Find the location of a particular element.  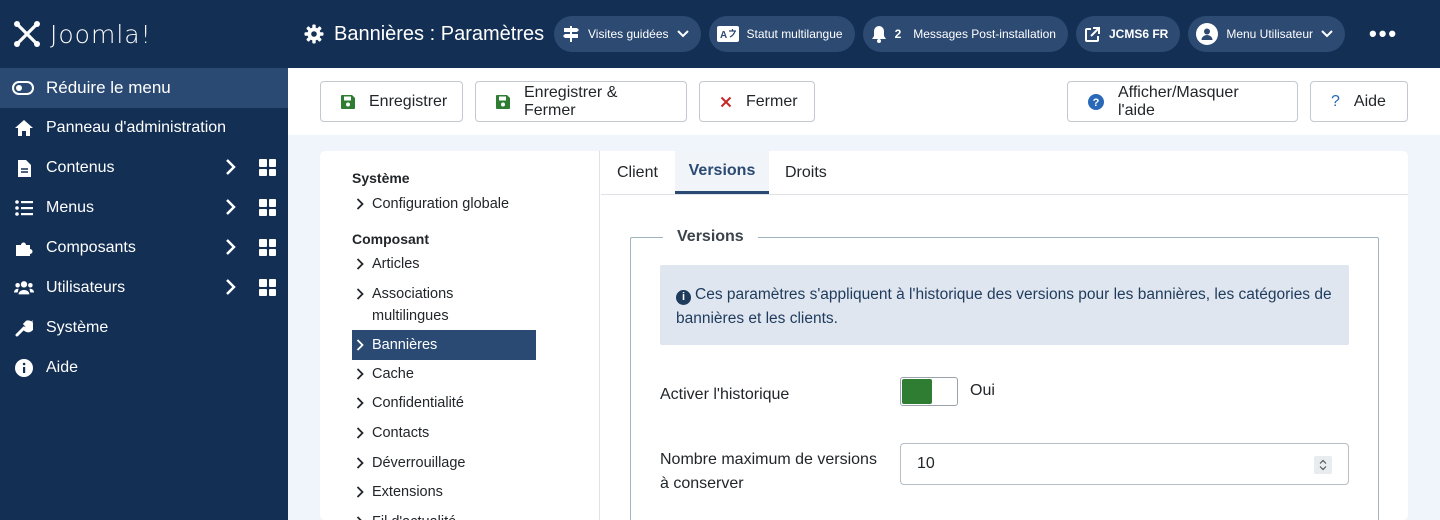

max-versions-input: 10 is located at coordinates (1124, 464).